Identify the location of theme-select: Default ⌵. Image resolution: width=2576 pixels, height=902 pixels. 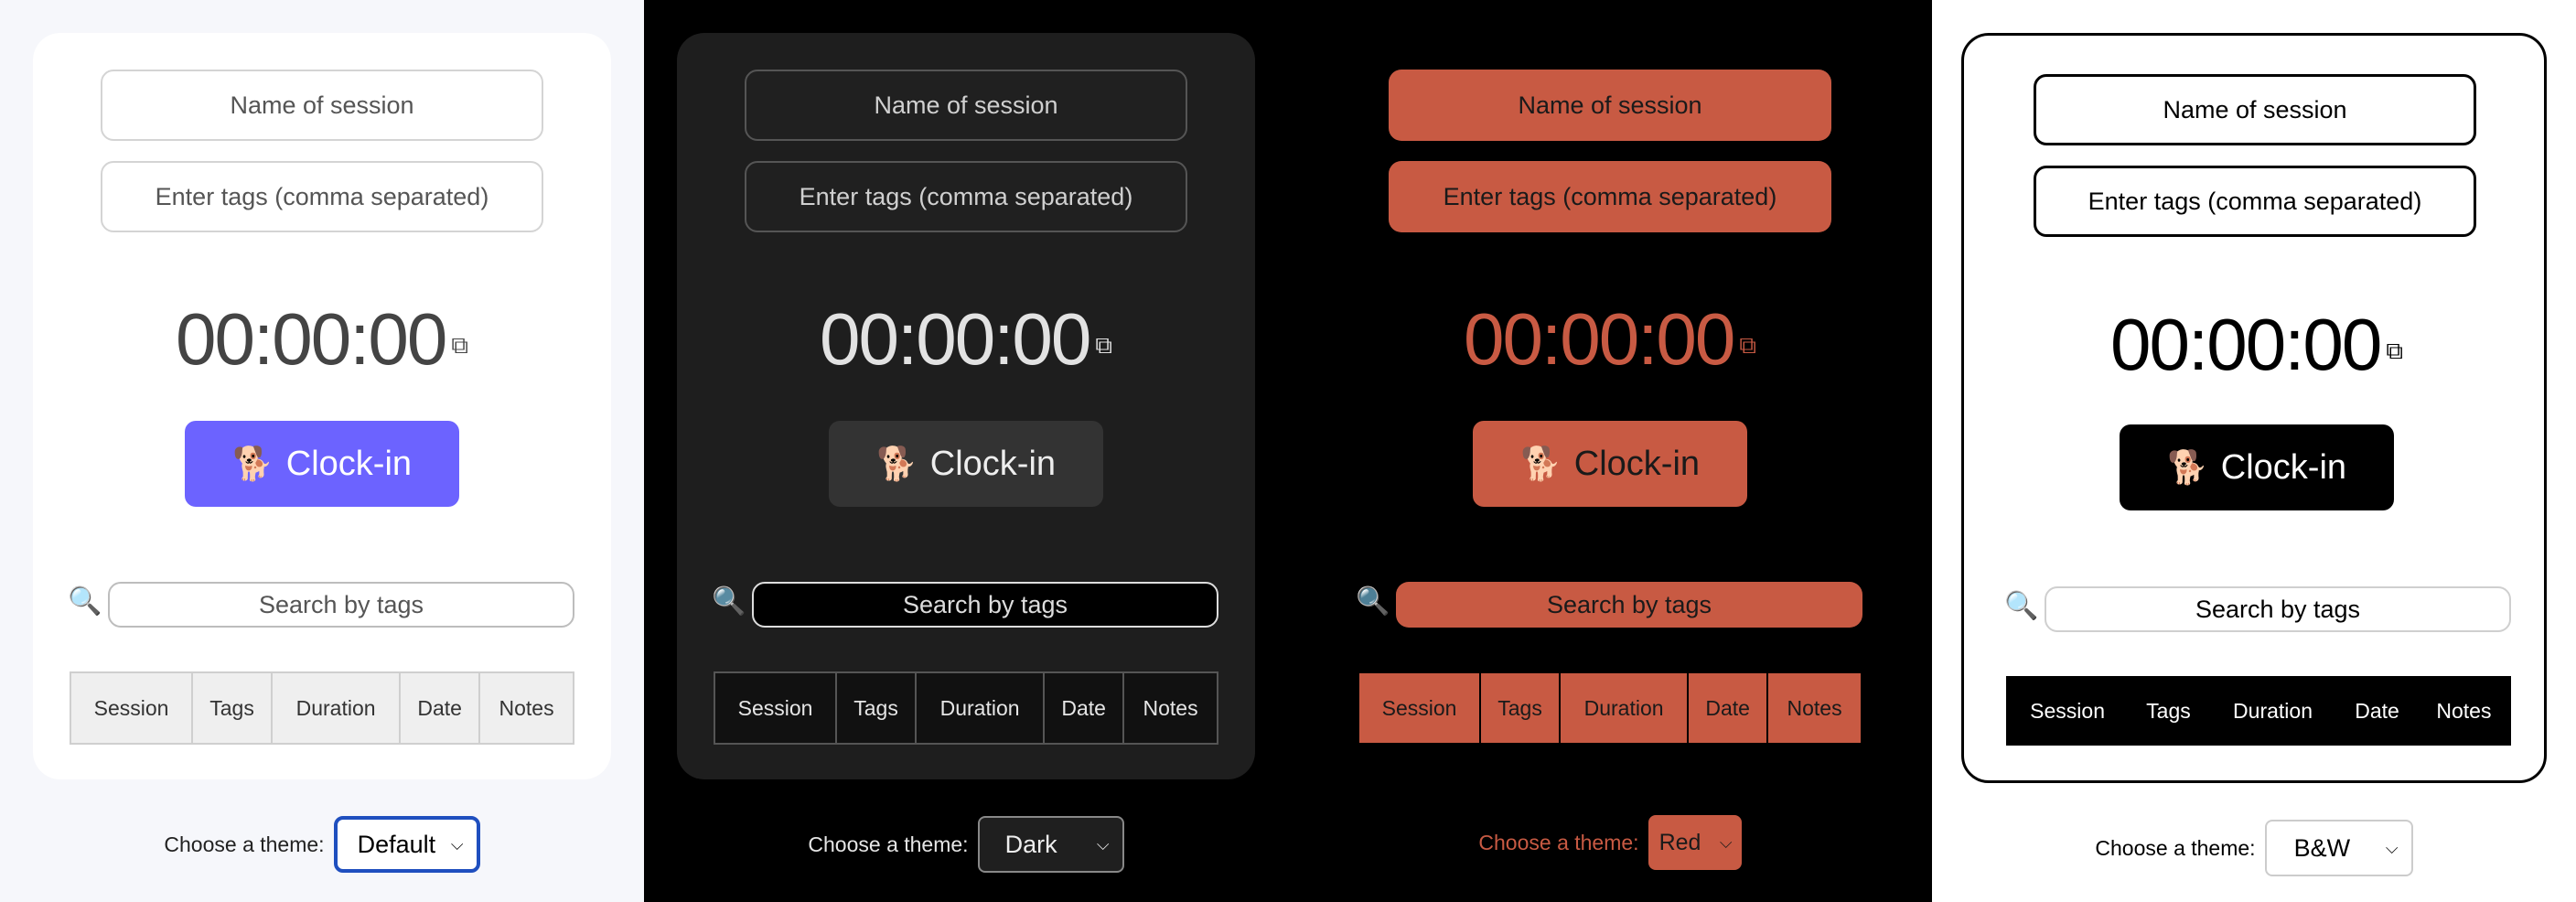
(407, 844).